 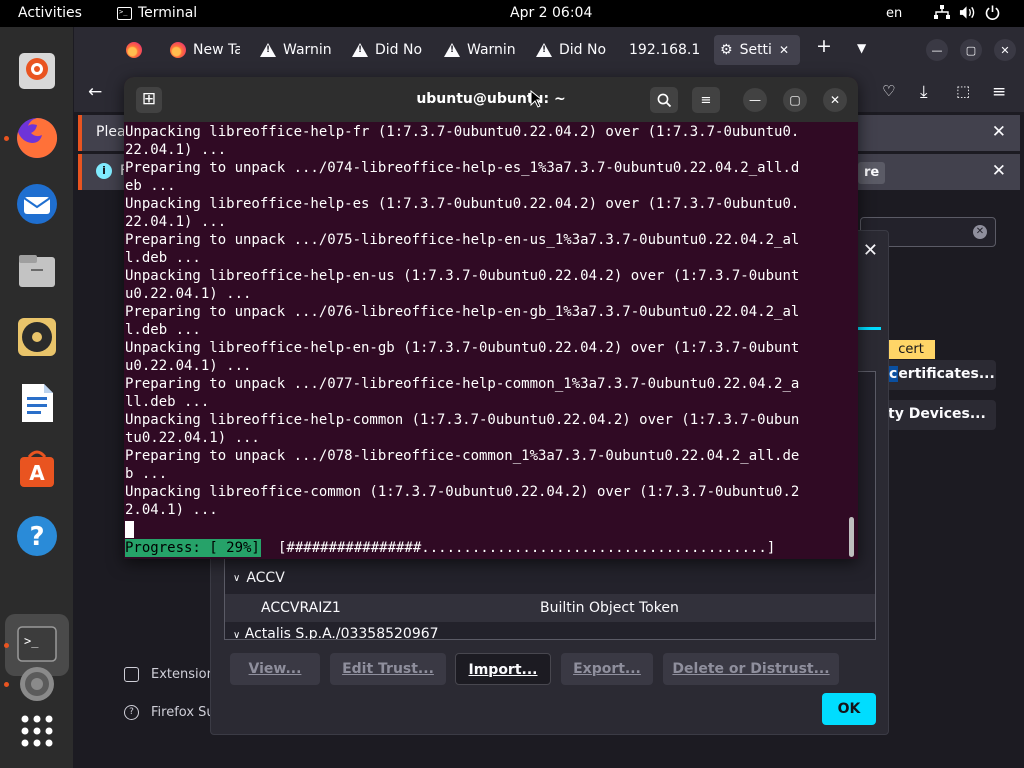 What do you see at coordinates (572, 50) in the screenshot?
I see `tab-did-not-2: Did No` at bounding box center [572, 50].